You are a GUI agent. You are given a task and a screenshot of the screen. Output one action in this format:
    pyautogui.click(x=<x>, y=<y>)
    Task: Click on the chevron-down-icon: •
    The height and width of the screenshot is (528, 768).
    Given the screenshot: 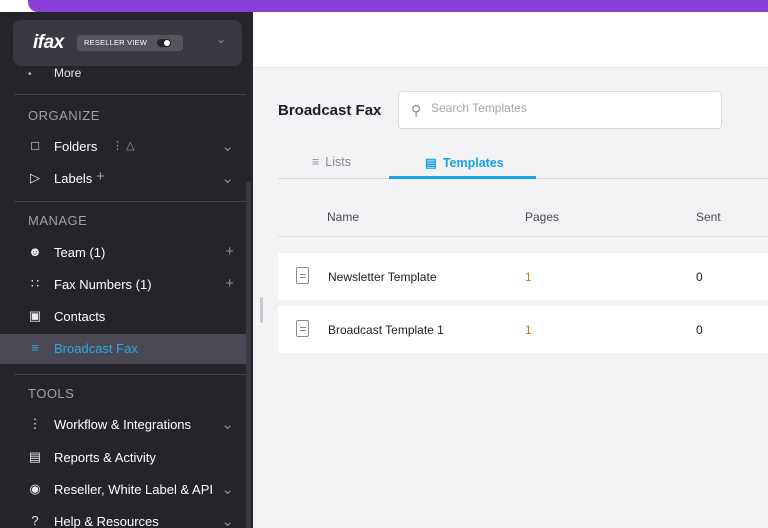 What is the action you would take?
    pyautogui.click(x=30, y=74)
    